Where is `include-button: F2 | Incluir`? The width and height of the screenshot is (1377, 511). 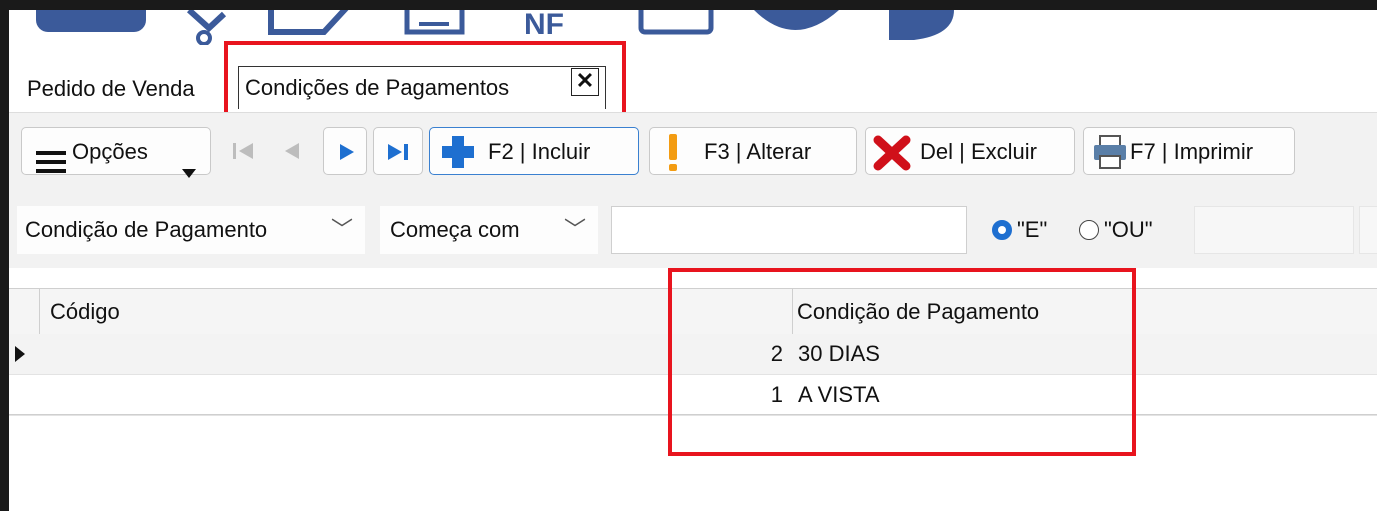
include-button: F2 | Incluir is located at coordinates (534, 151).